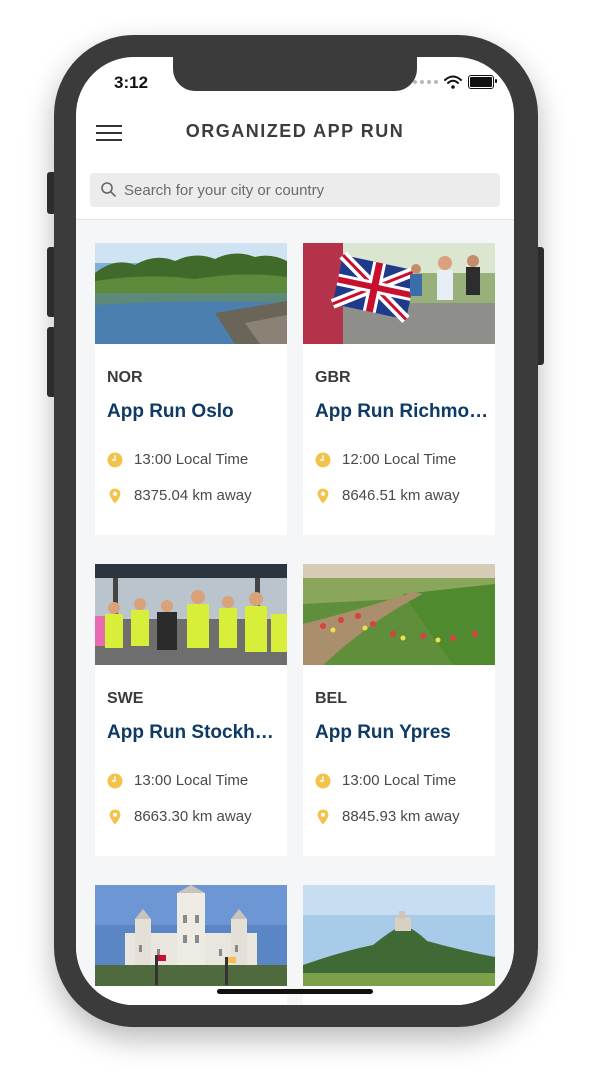 The height and width of the screenshot is (1079, 590). I want to click on country-code: NOR, so click(125, 377).